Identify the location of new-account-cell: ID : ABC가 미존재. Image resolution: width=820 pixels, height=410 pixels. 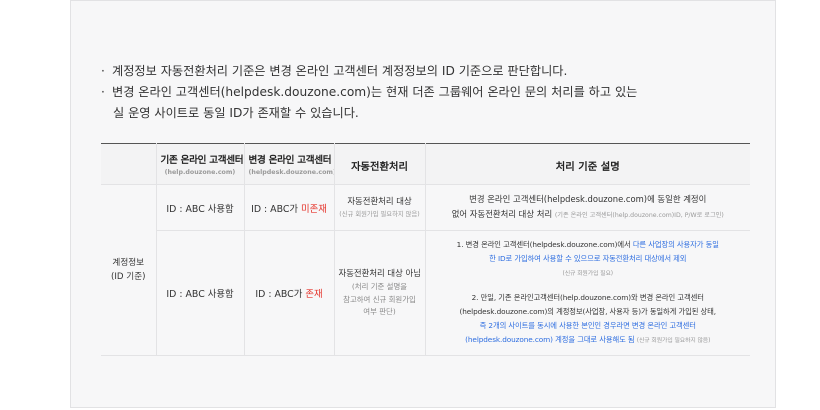
(289, 207).